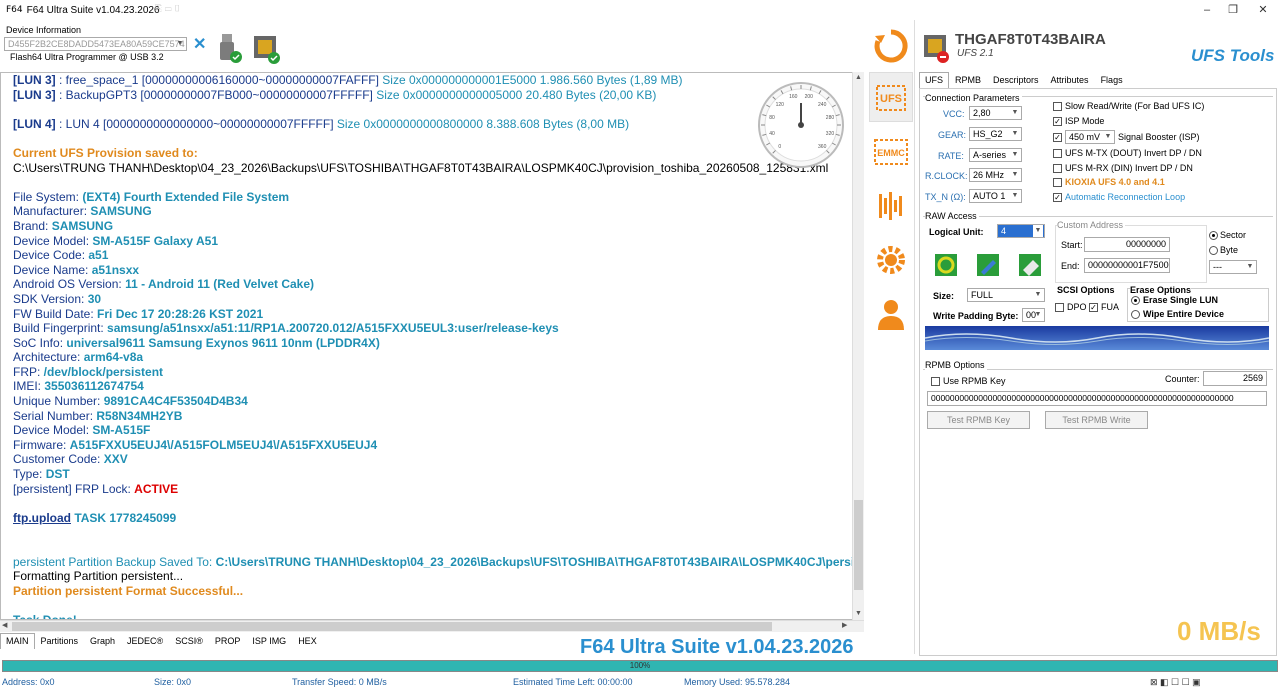 The image size is (1280, 688). Describe the element at coordinates (48, 196) in the screenshot. I see `log-segment: File System:` at that location.